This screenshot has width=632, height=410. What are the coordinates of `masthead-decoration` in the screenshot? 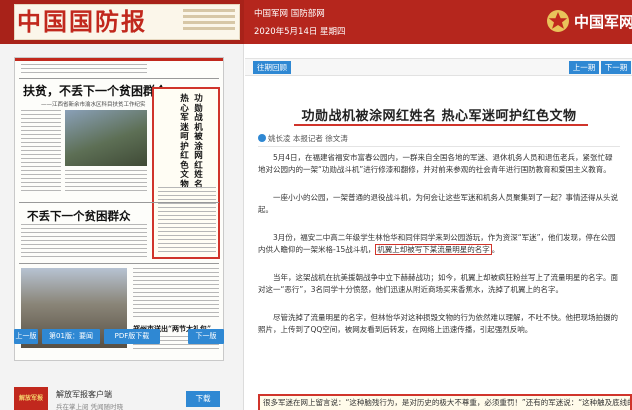 It's located at (209, 22).